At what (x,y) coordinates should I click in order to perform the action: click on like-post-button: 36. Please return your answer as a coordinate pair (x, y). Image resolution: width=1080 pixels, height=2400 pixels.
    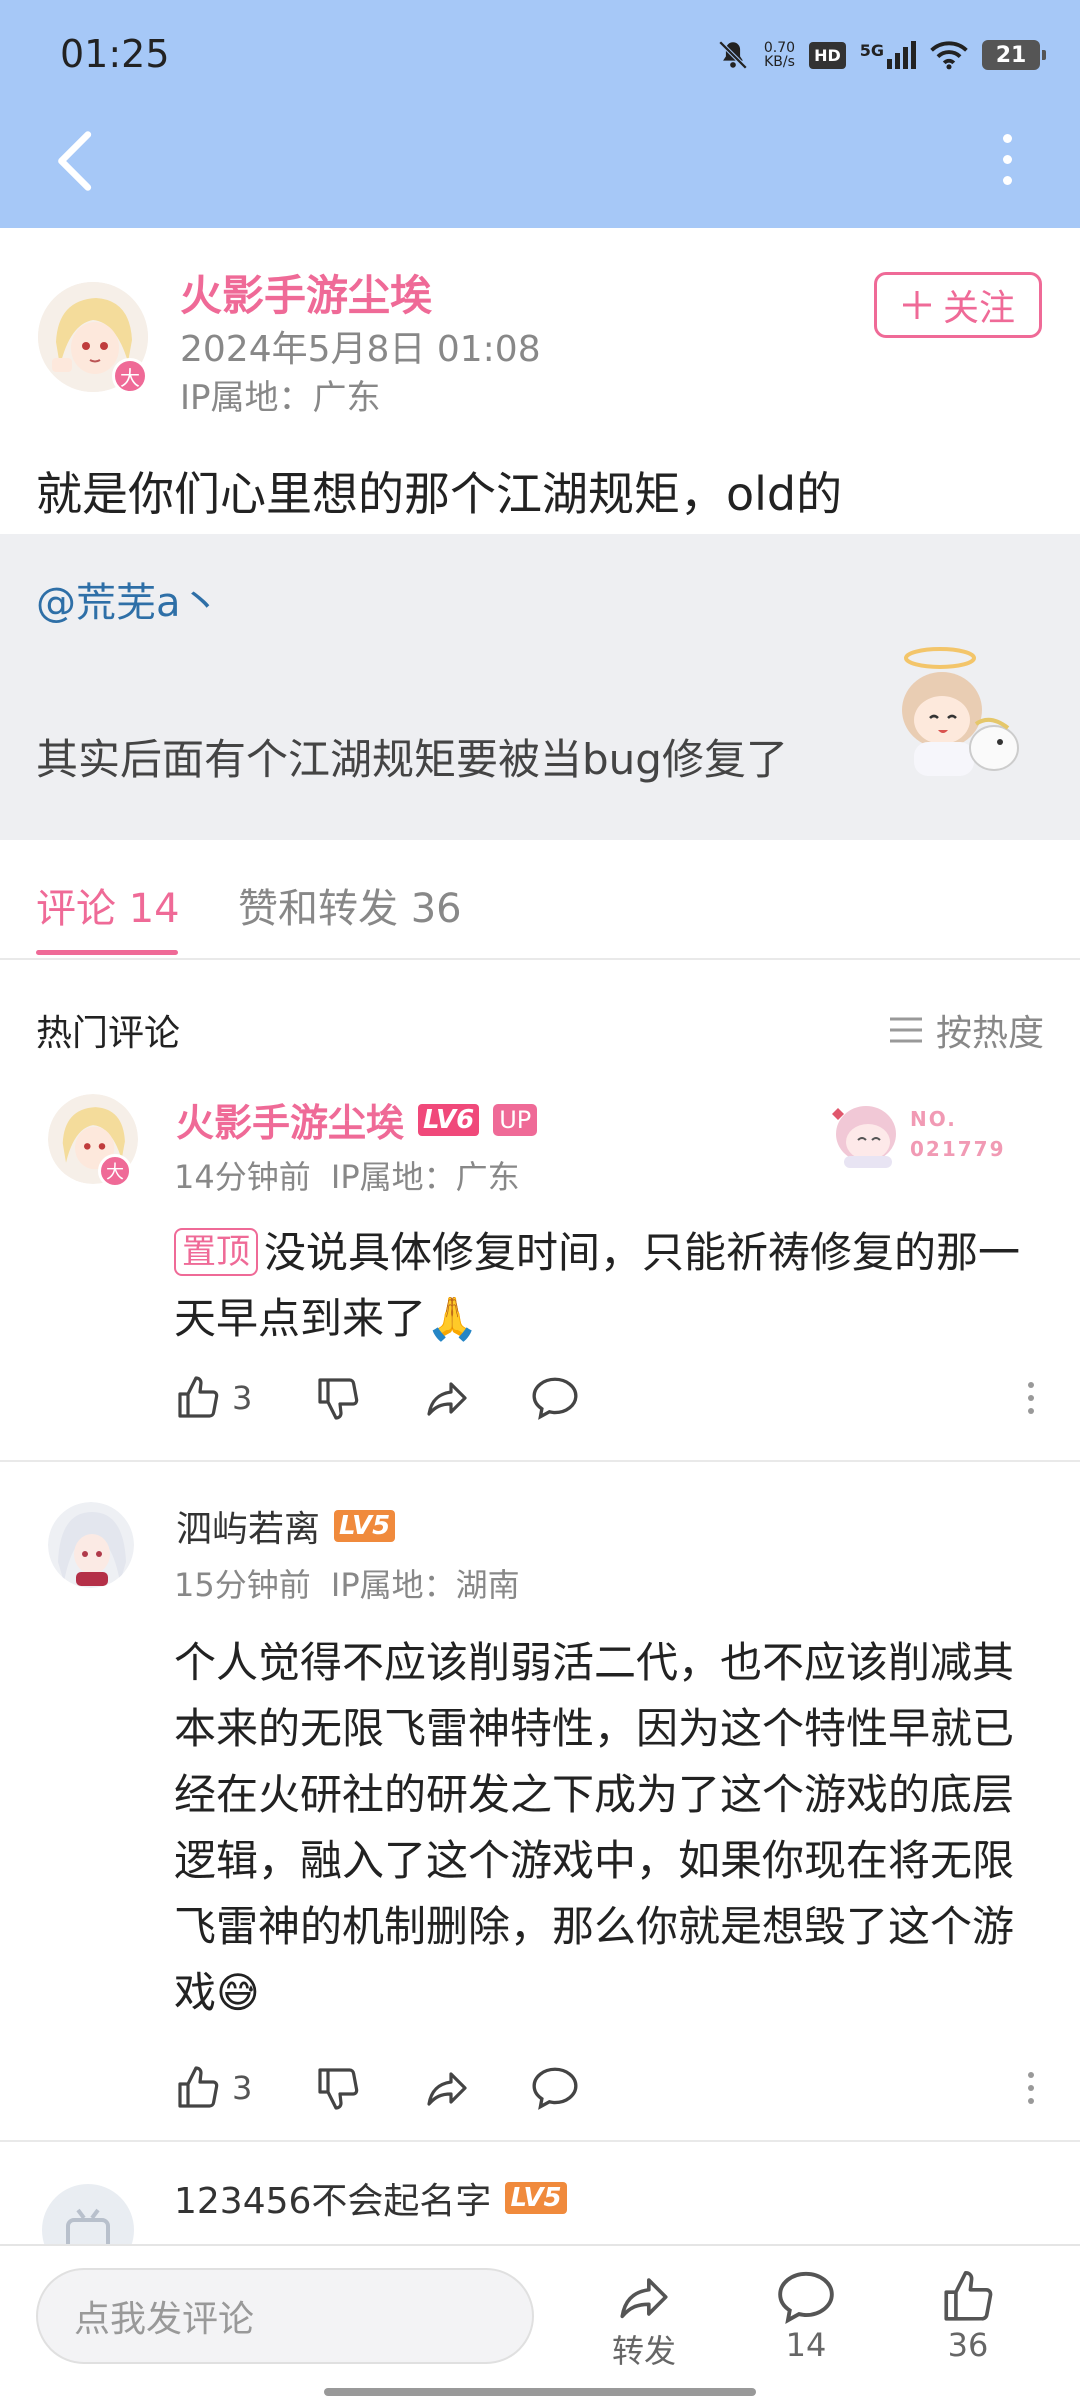
    Looking at the image, I should click on (968, 2316).